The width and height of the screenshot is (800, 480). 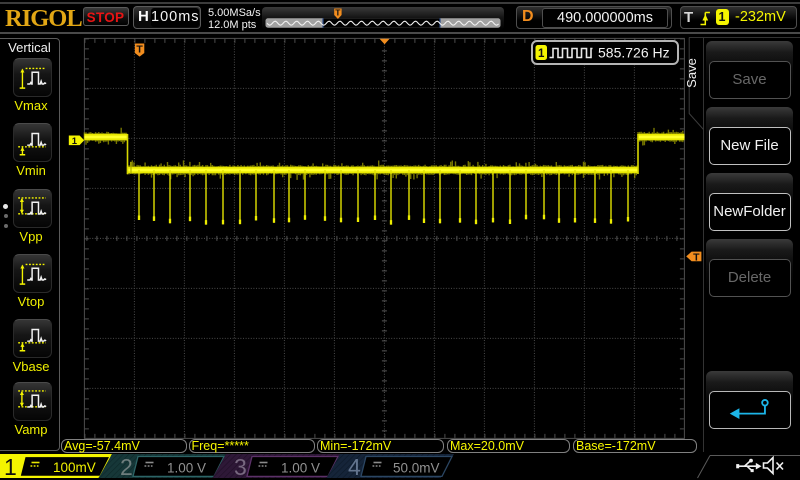 I want to click on svg-text: 100mV, so click(x=74, y=467).